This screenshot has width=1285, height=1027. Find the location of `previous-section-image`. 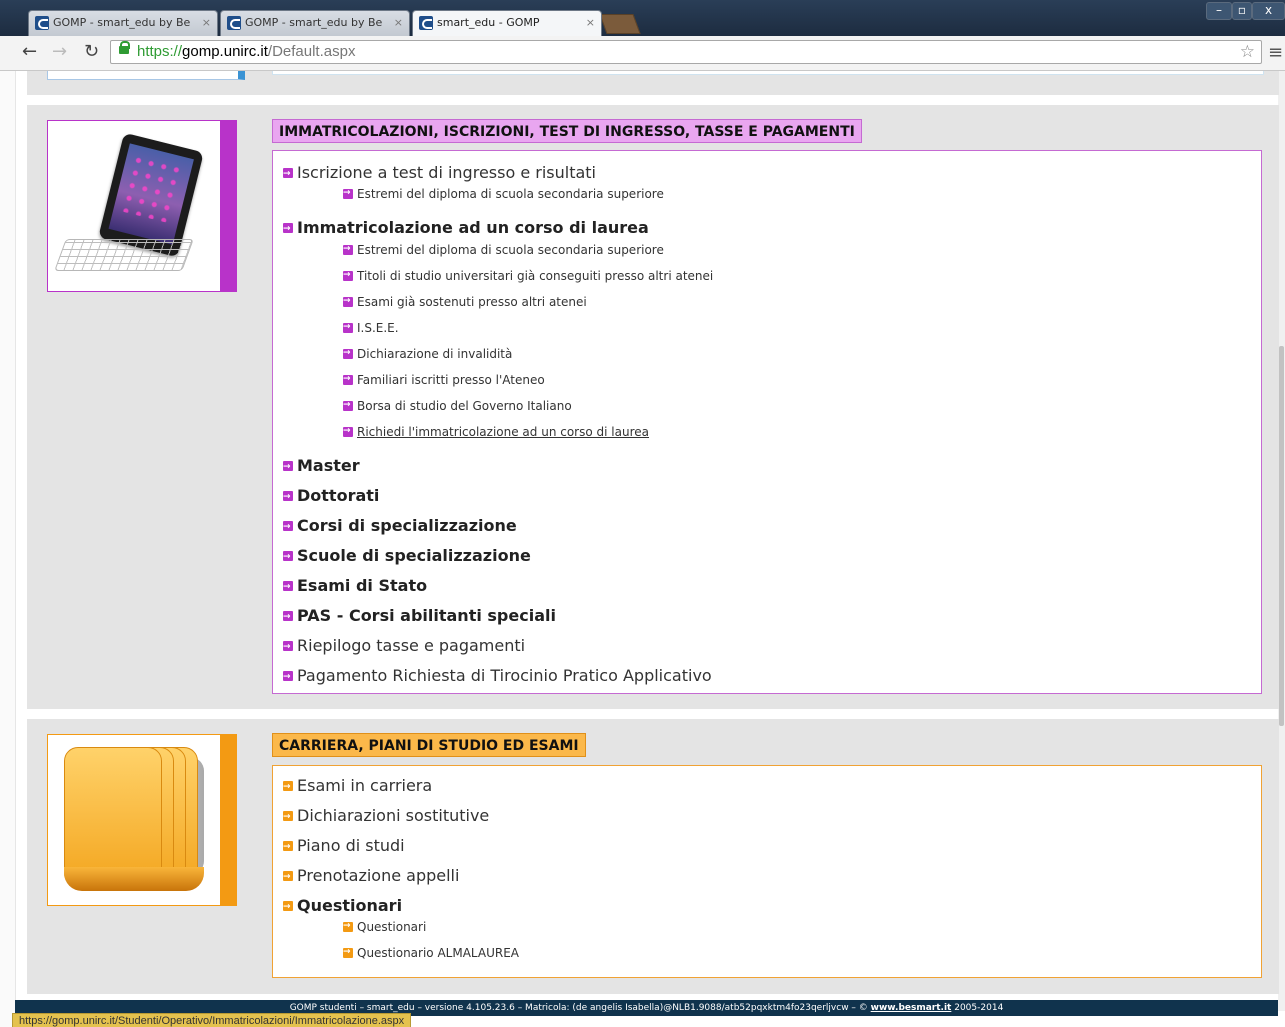

previous-section-image is located at coordinates (146, 75).